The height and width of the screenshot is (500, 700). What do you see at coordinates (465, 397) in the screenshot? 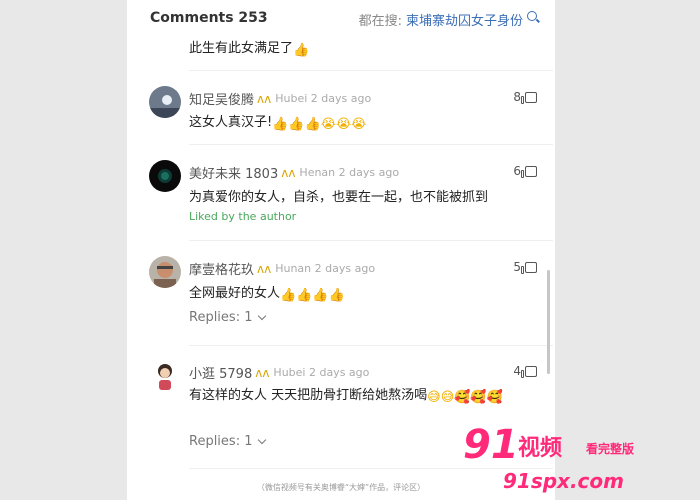
I see `emoji-row: 😅😅🥰🥰🥰` at bounding box center [465, 397].